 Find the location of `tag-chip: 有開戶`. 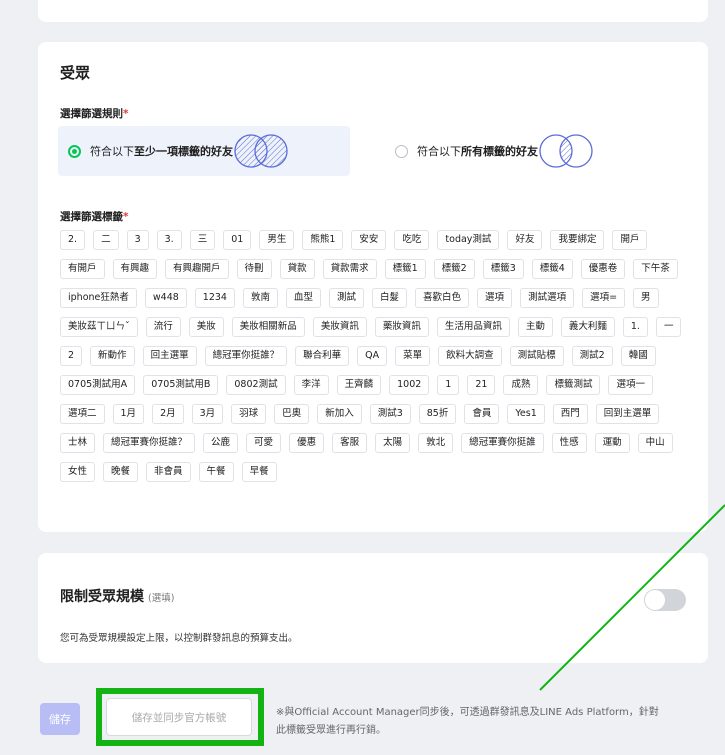

tag-chip: 有開戶 is located at coordinates (82, 269).